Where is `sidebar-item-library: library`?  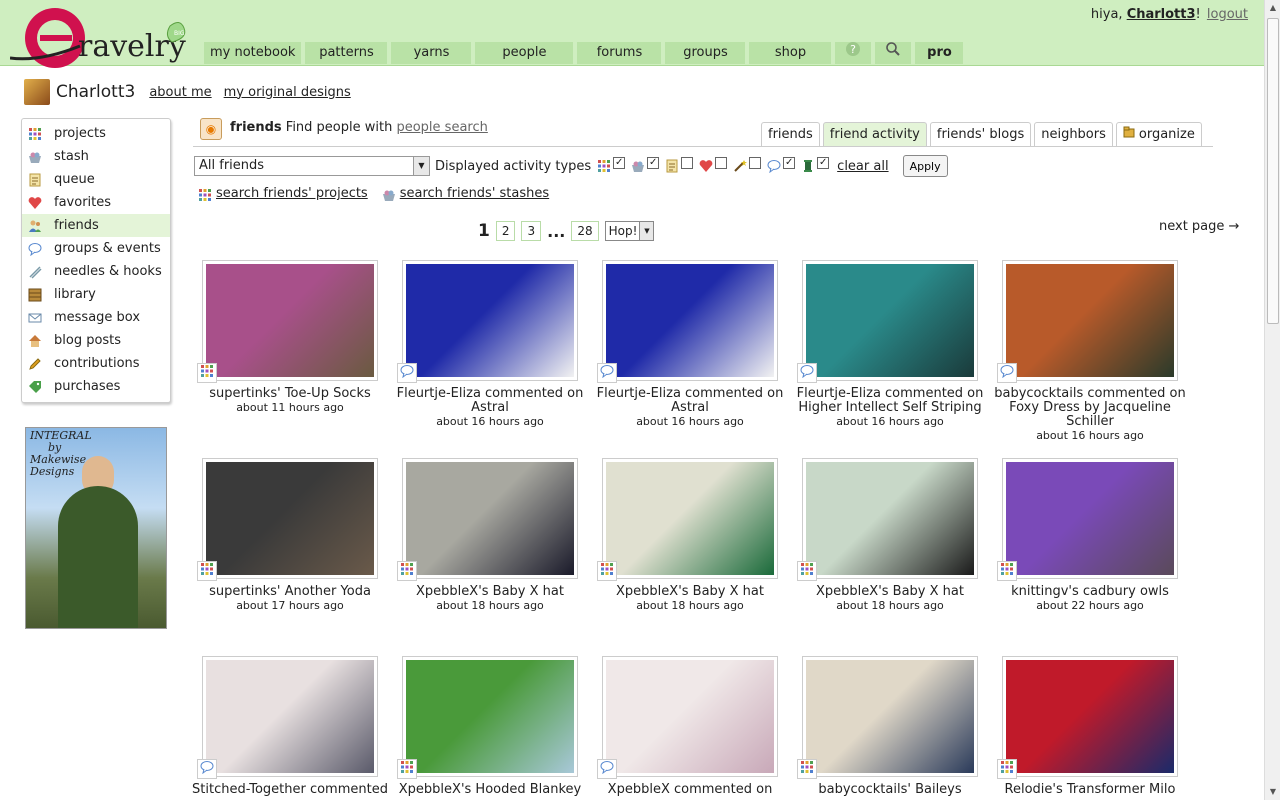 sidebar-item-library: library is located at coordinates (96, 294).